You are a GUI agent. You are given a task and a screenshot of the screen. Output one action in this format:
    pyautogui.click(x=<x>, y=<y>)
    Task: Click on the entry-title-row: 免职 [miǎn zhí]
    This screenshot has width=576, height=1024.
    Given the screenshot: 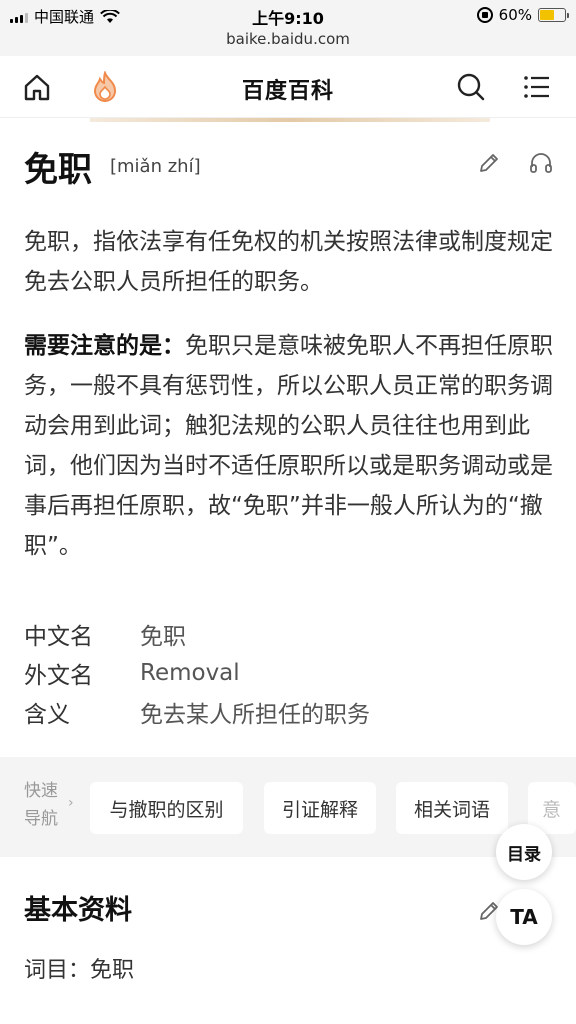 What is the action you would take?
    pyautogui.click(x=289, y=167)
    